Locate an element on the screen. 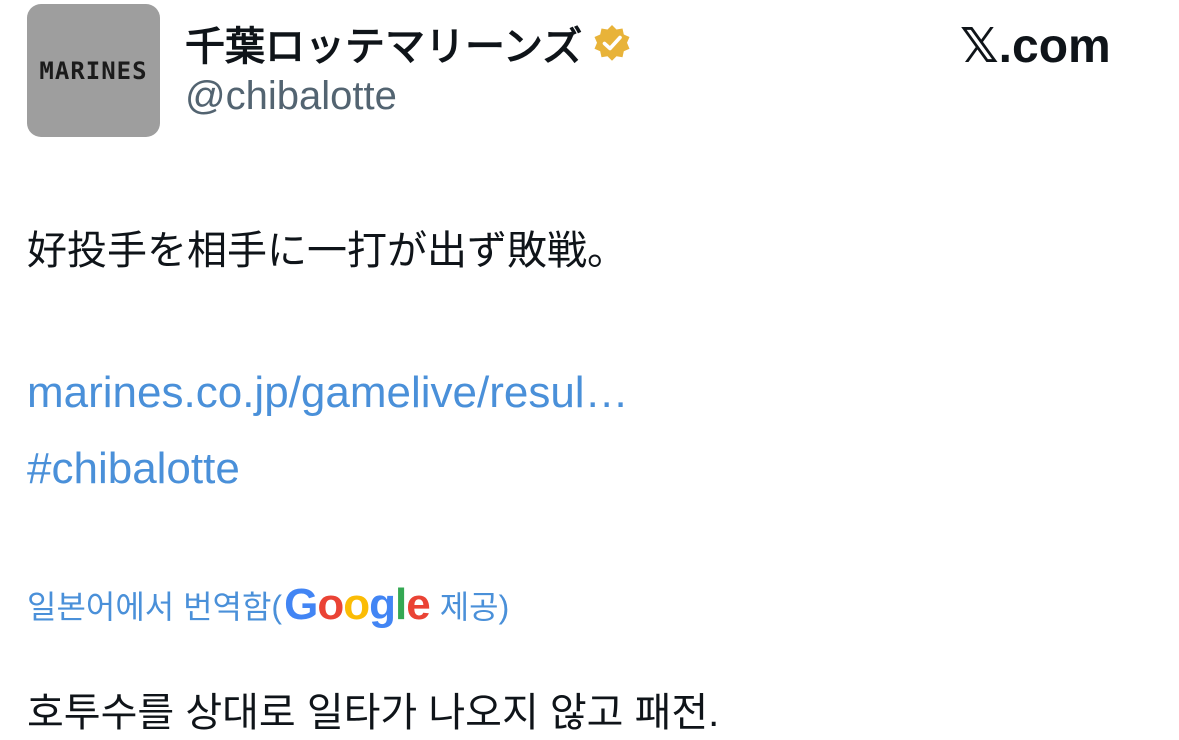  translated-by-label: 일본어에서 번역함( Google 제공) is located at coordinates (268, 605).